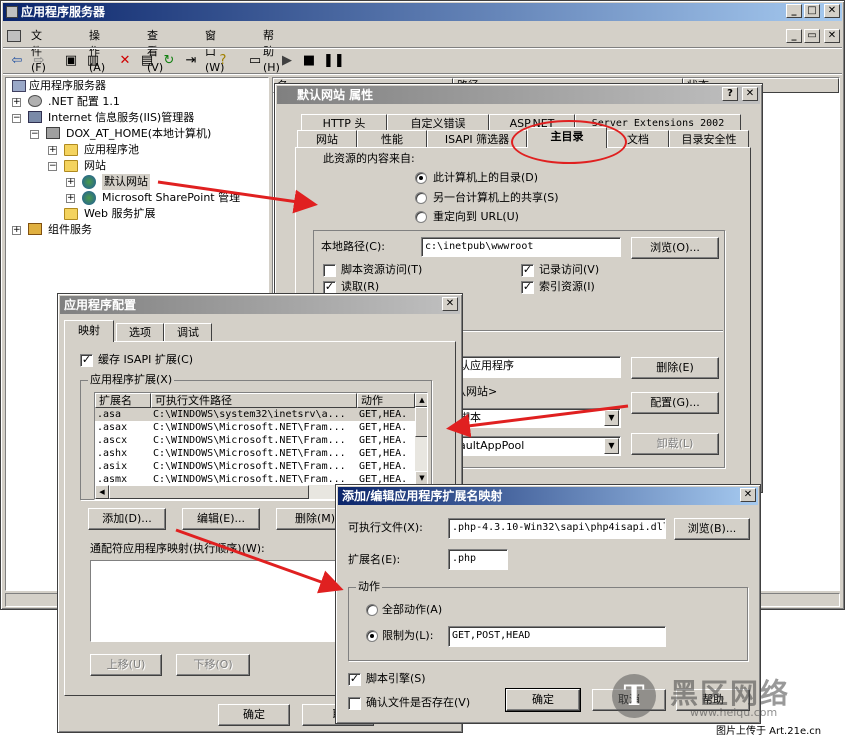  What do you see at coordinates (537, 421) in the screenshot?
I see `arrow-to-config-list` at bounding box center [537, 421].